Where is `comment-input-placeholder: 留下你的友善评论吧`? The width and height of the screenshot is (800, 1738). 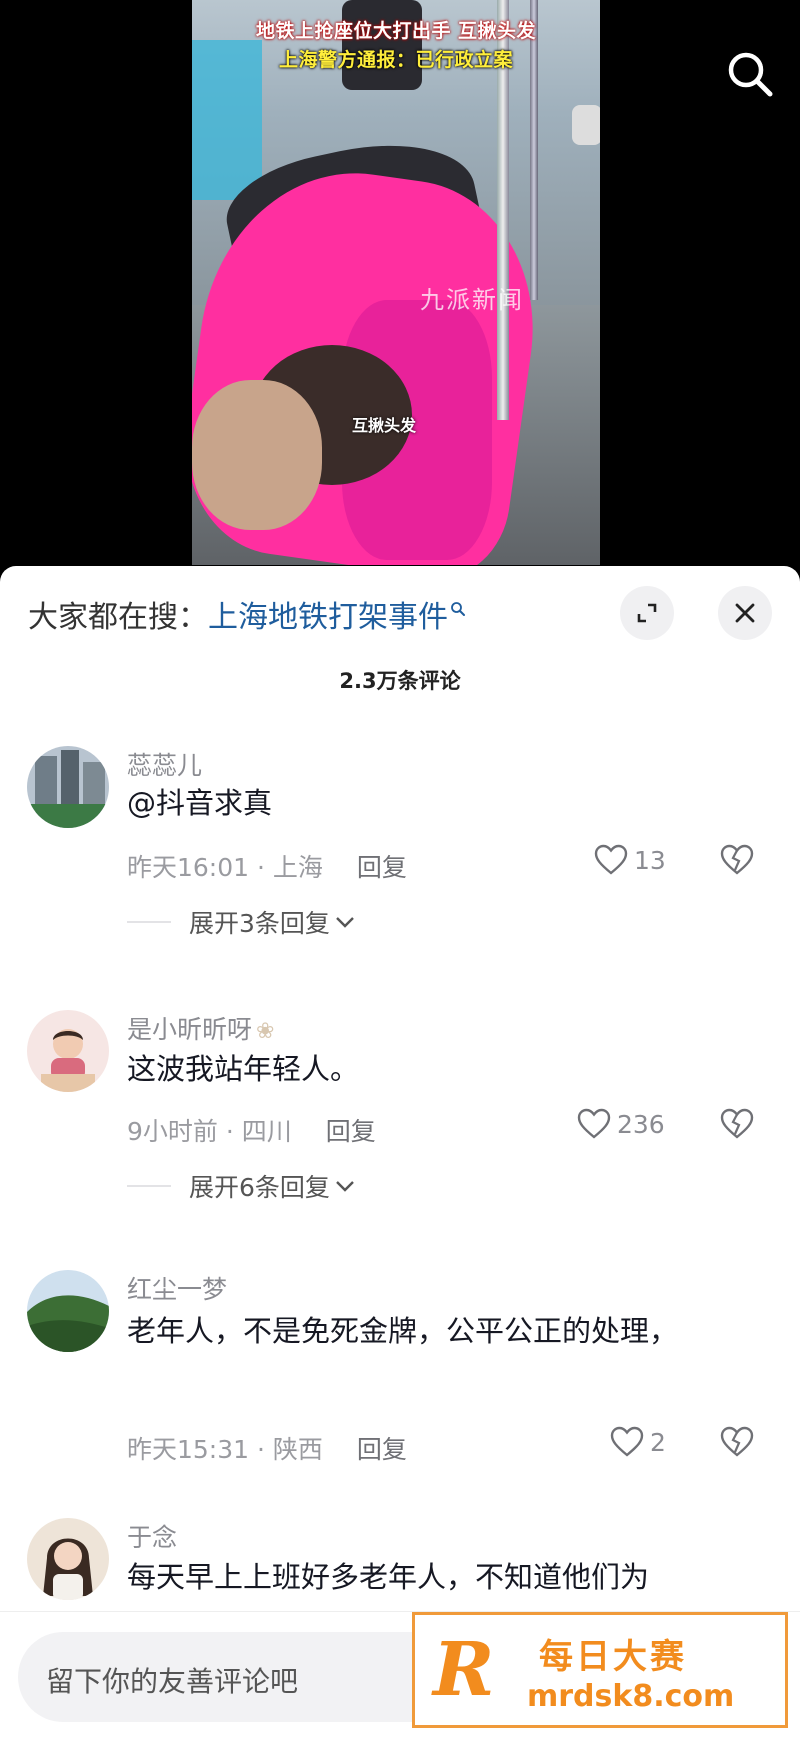 comment-input-placeholder: 留下你的友善评论吧 is located at coordinates (172, 1681).